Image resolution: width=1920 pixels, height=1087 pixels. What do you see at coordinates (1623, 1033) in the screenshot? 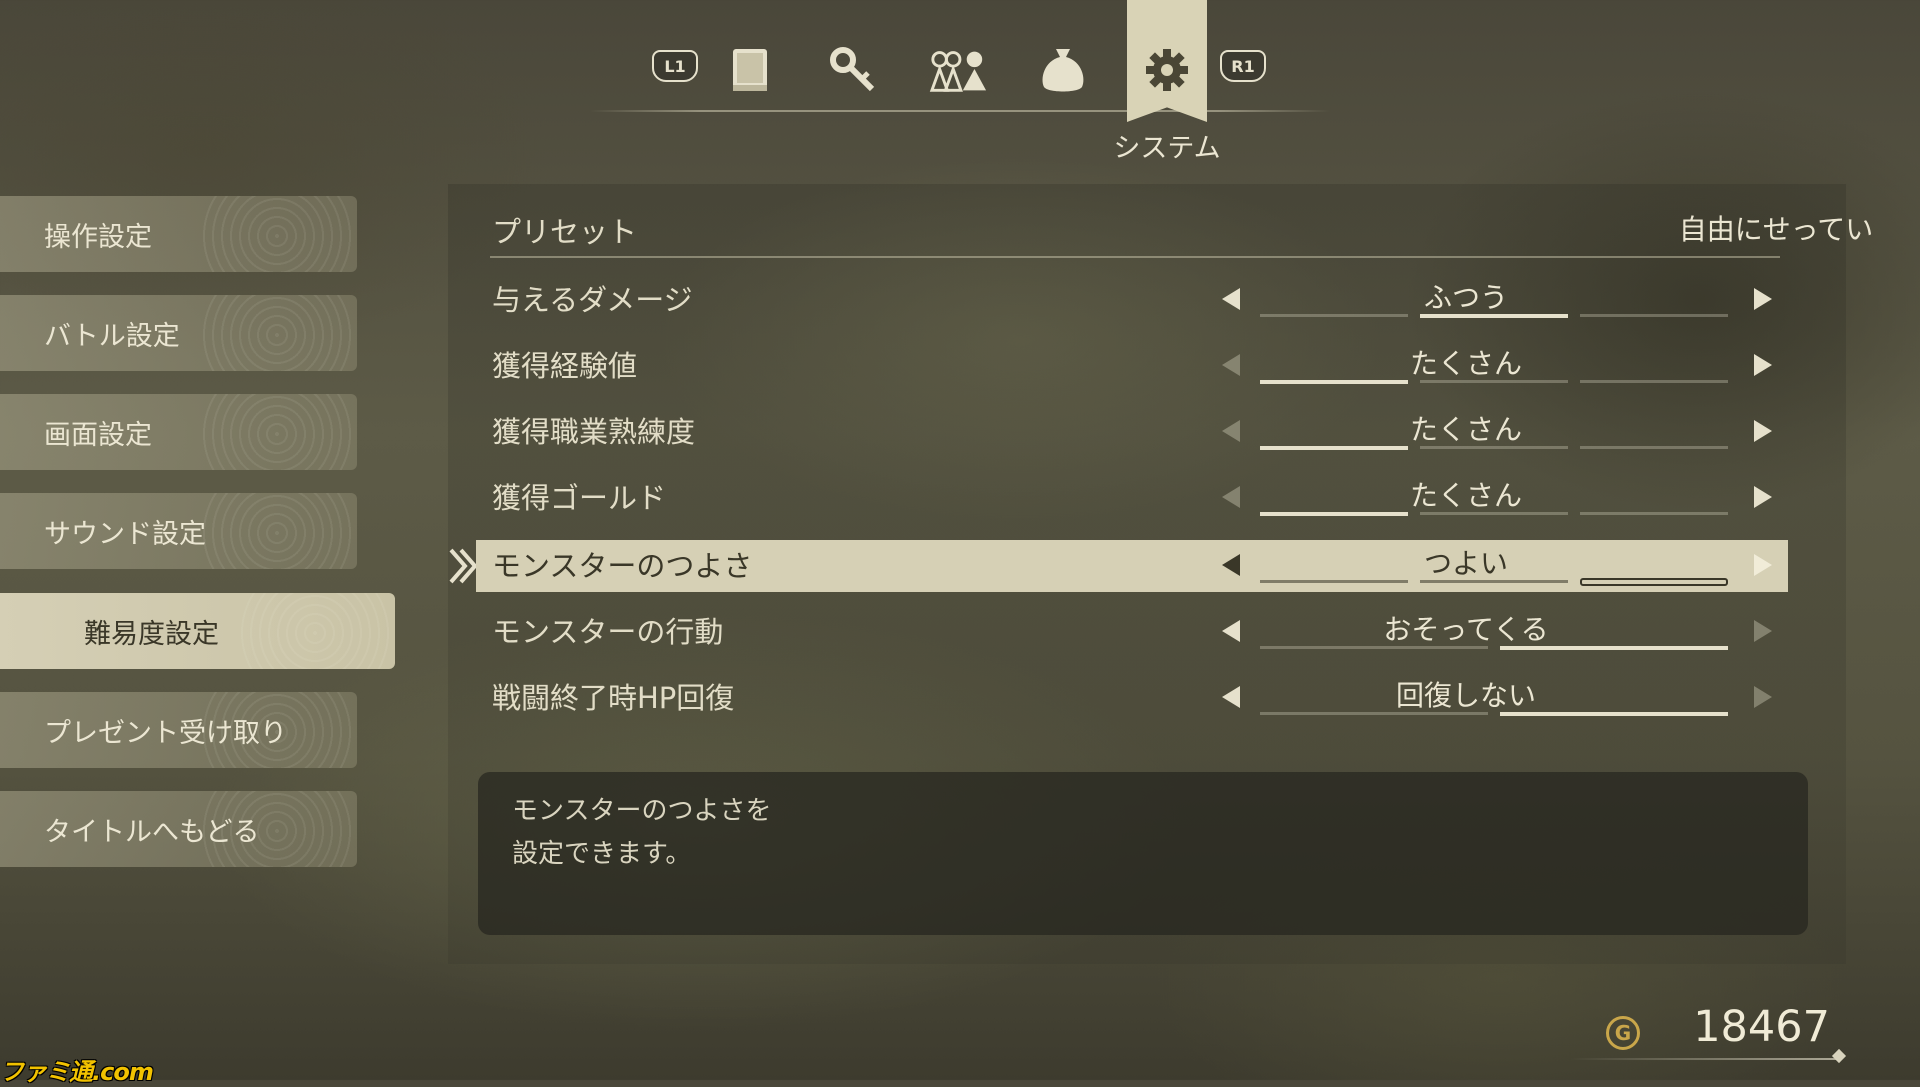
I see `gold-coin-icon: G` at bounding box center [1623, 1033].